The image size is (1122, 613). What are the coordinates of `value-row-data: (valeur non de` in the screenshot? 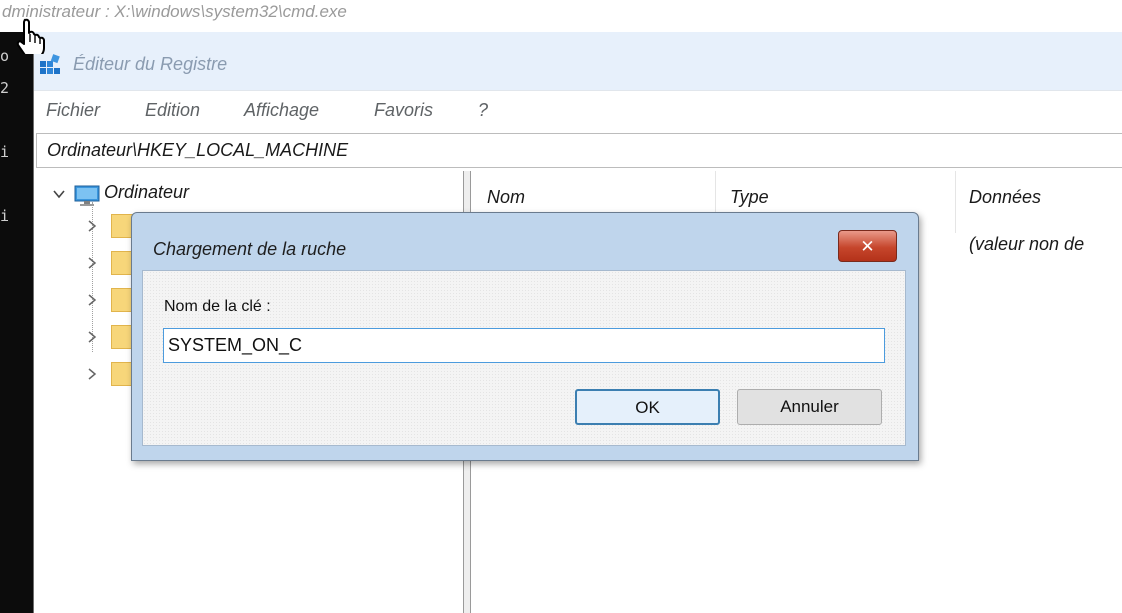 It's located at (1026, 244).